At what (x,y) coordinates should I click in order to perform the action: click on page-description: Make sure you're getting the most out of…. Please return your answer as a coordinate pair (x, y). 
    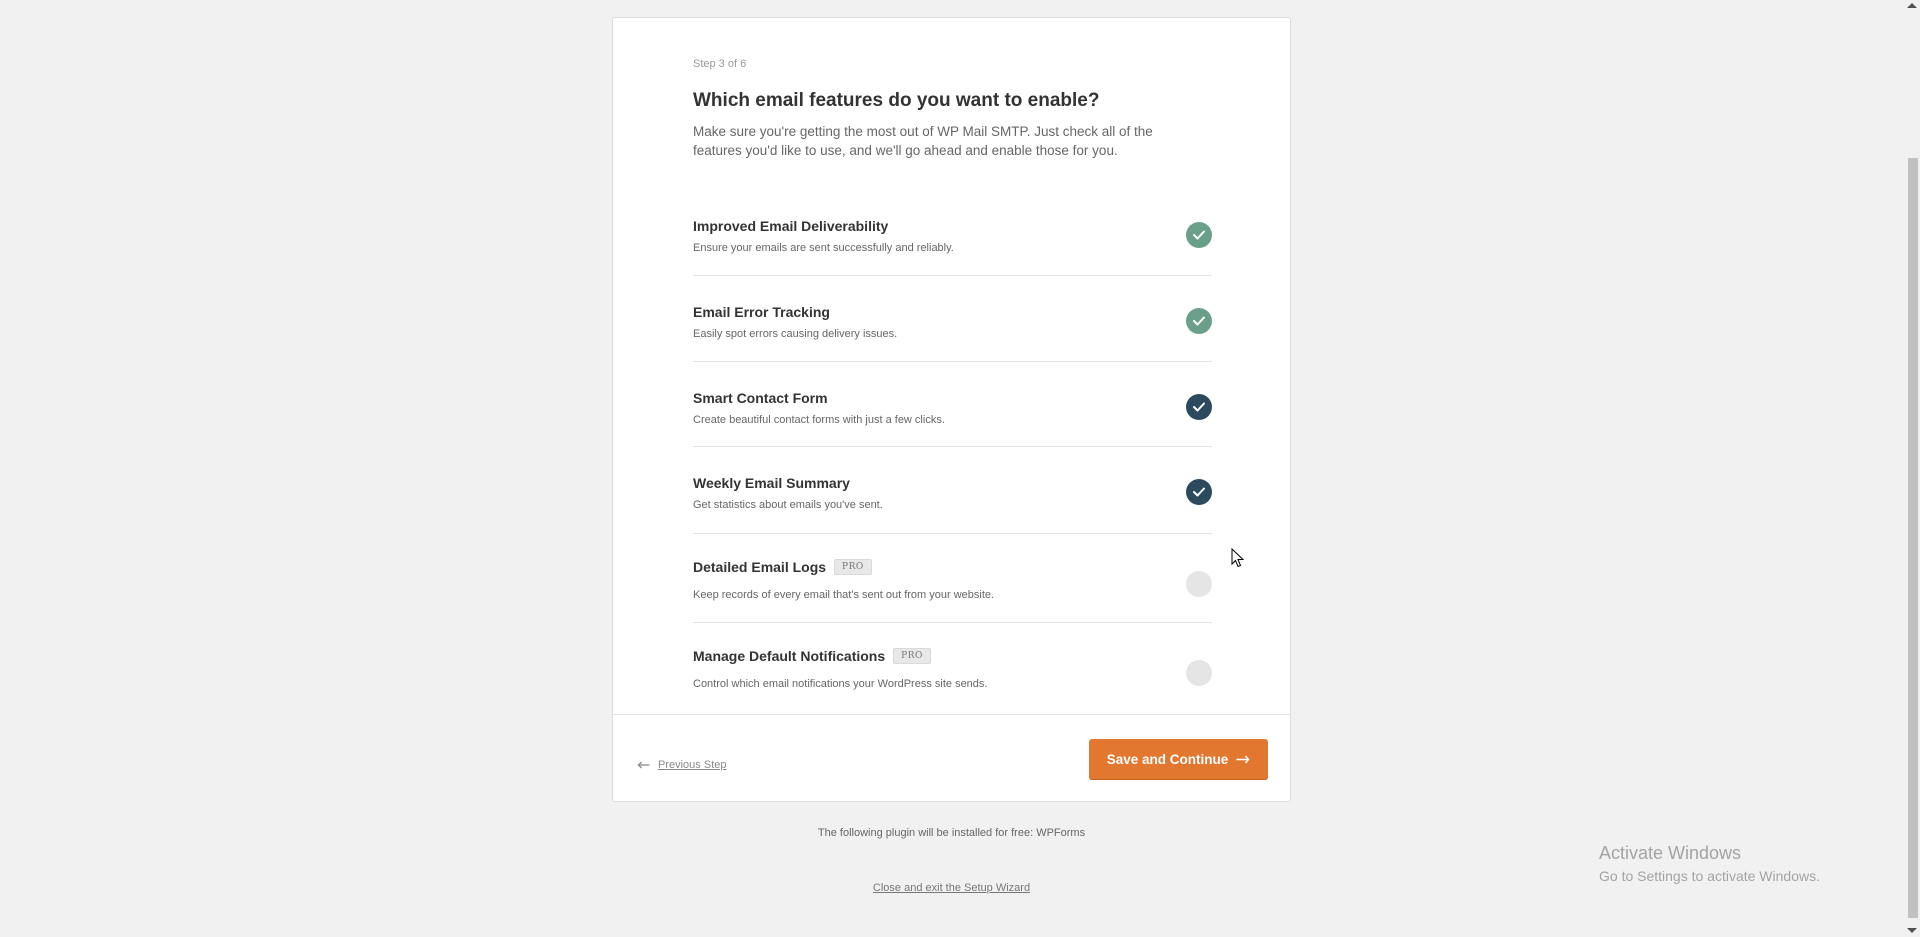
    Looking at the image, I should click on (923, 141).